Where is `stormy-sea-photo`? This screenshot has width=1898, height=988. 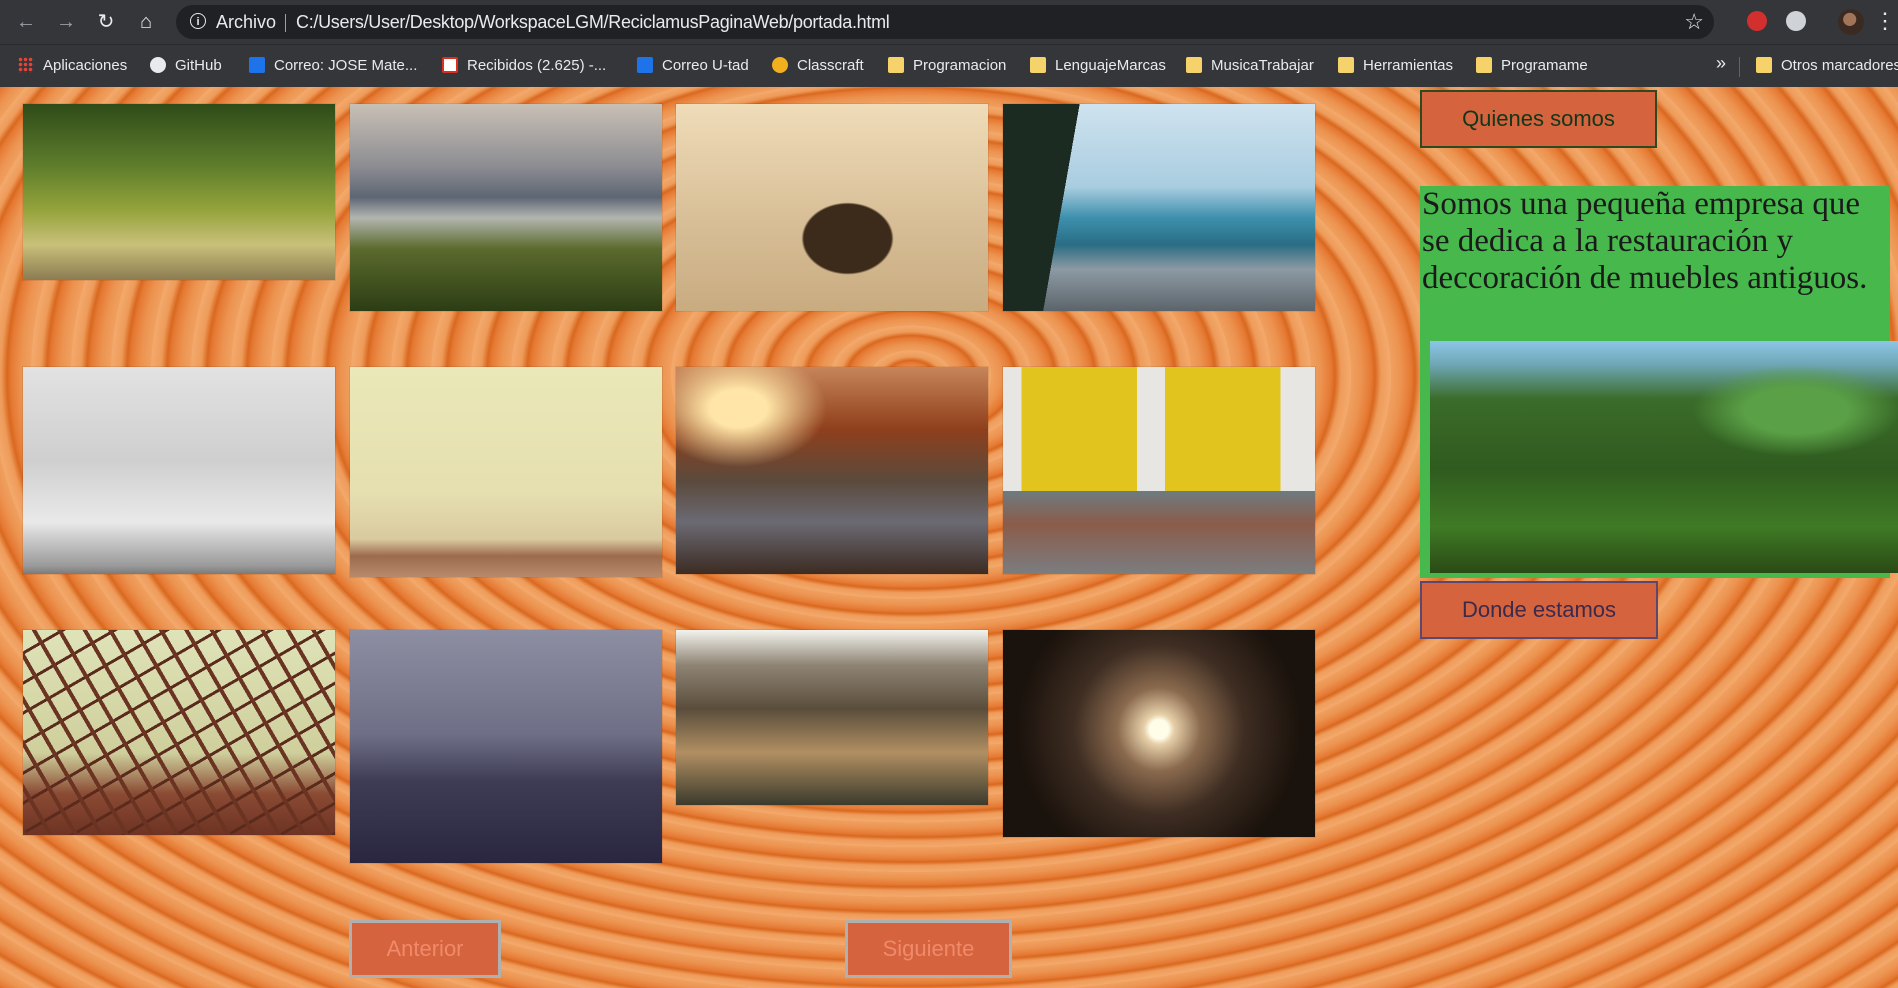 stormy-sea-photo is located at coordinates (506, 746).